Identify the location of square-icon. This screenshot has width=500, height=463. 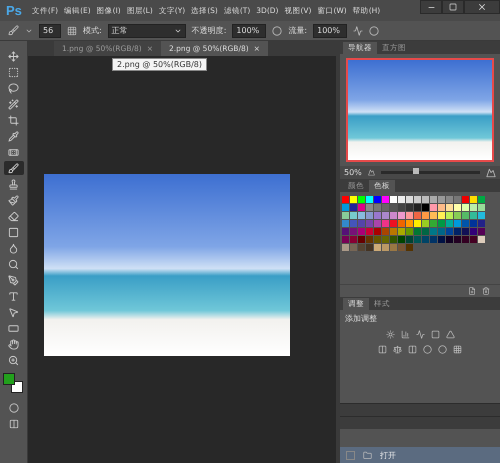
(435, 334).